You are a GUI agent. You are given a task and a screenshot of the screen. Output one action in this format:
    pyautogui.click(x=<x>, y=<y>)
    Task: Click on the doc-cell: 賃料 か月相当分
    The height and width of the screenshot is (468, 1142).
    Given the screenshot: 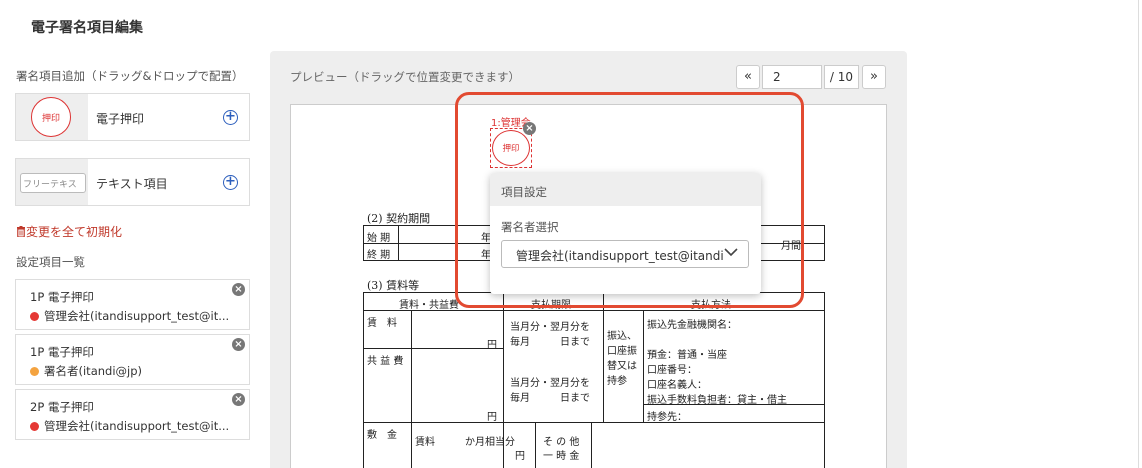 What is the action you would take?
    pyautogui.click(x=465, y=442)
    